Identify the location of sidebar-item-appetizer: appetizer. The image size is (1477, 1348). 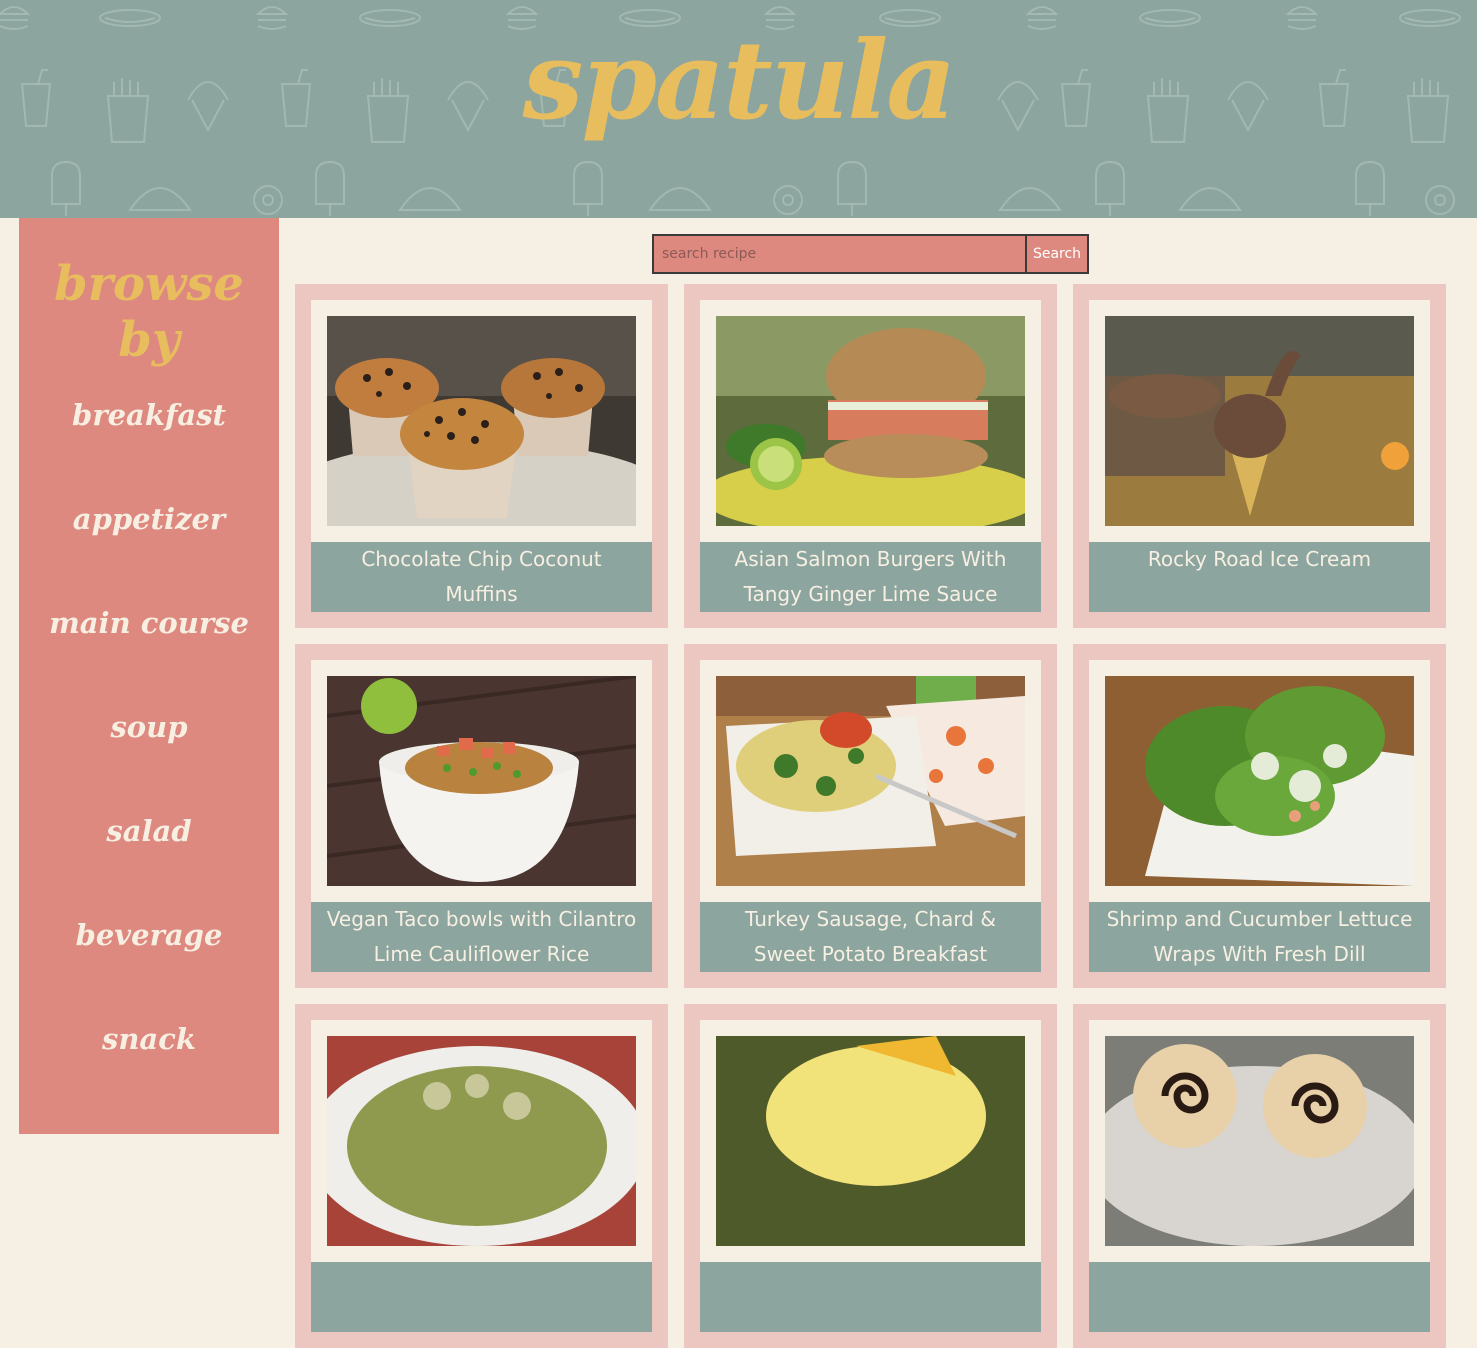
(149, 519).